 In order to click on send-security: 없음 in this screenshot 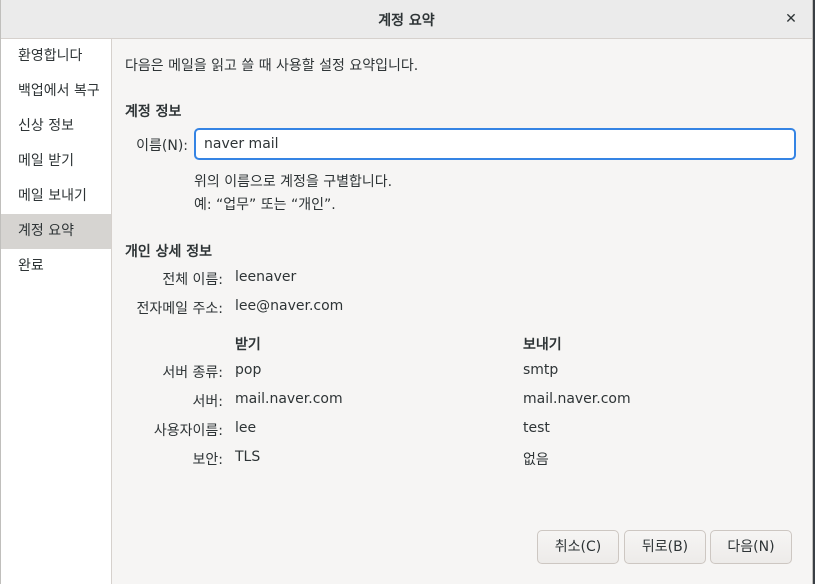, I will do `click(536, 460)`.